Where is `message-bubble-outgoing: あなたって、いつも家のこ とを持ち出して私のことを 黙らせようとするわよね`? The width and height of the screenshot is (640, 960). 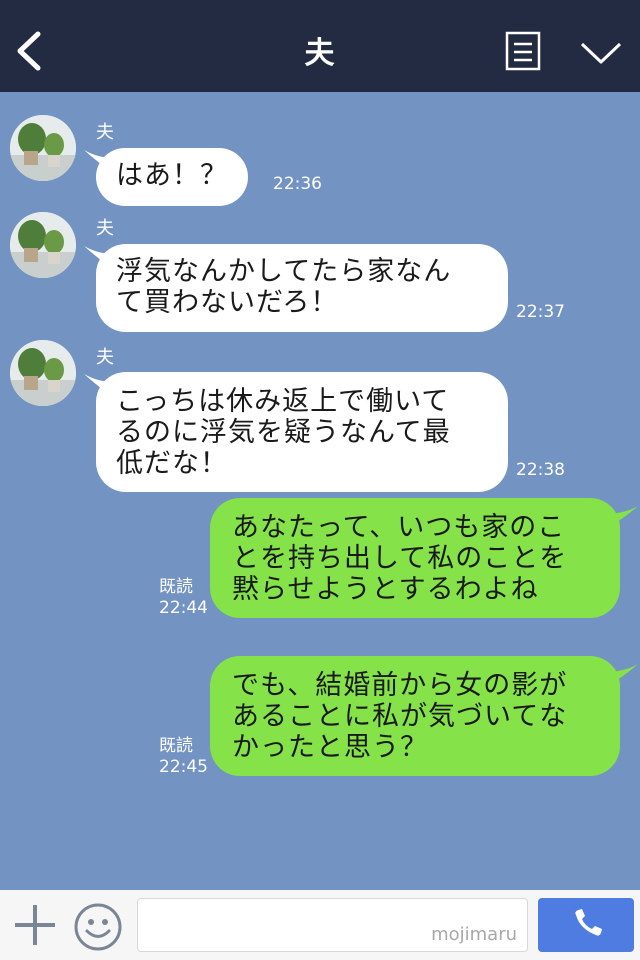
message-bubble-outgoing: あなたって、いつも家のこ とを持ち出して私のことを 黙らせようとするわよね is located at coordinates (415, 558).